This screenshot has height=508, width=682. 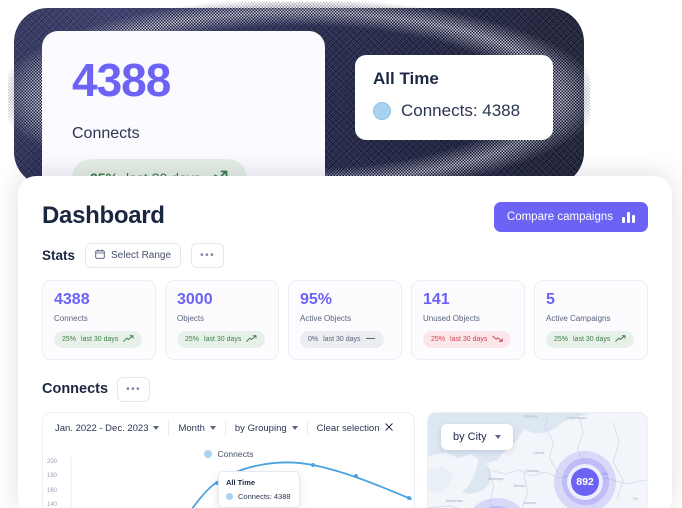 I want to click on chart-tooltip-title: All Time, so click(x=241, y=482).